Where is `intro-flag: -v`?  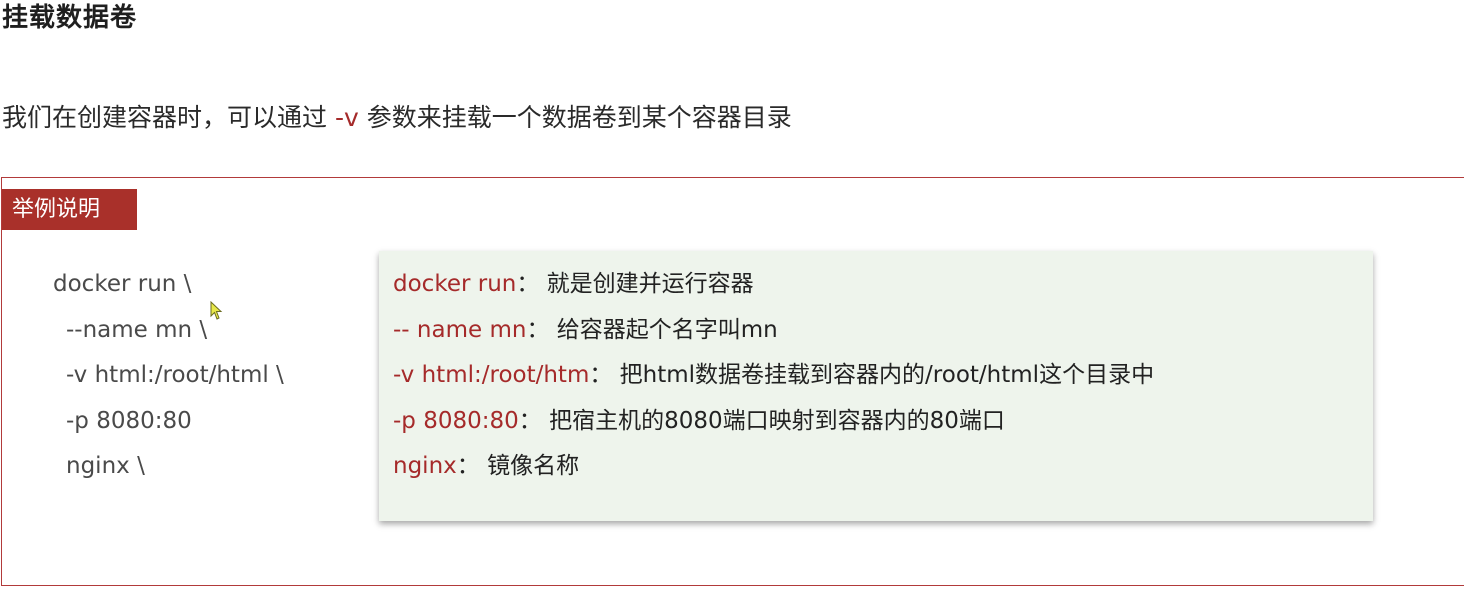 intro-flag: -v is located at coordinates (346, 117).